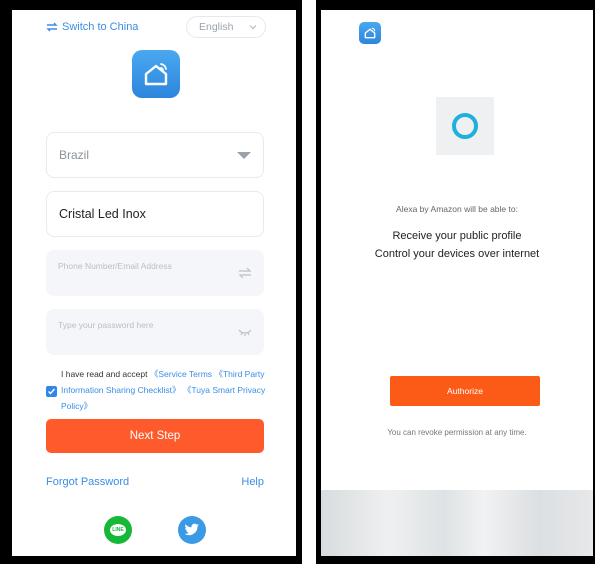 The image size is (595, 564). I want to click on switch-region-label: Switch to China, so click(100, 27).